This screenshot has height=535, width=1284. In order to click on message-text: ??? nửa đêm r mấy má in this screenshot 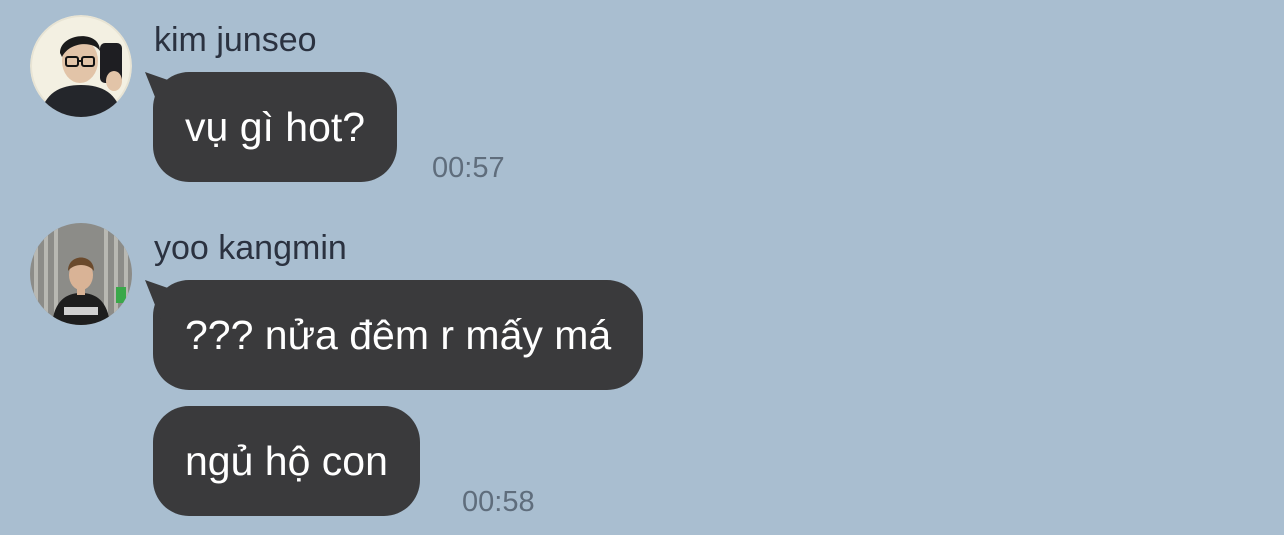, I will do `click(398, 335)`.